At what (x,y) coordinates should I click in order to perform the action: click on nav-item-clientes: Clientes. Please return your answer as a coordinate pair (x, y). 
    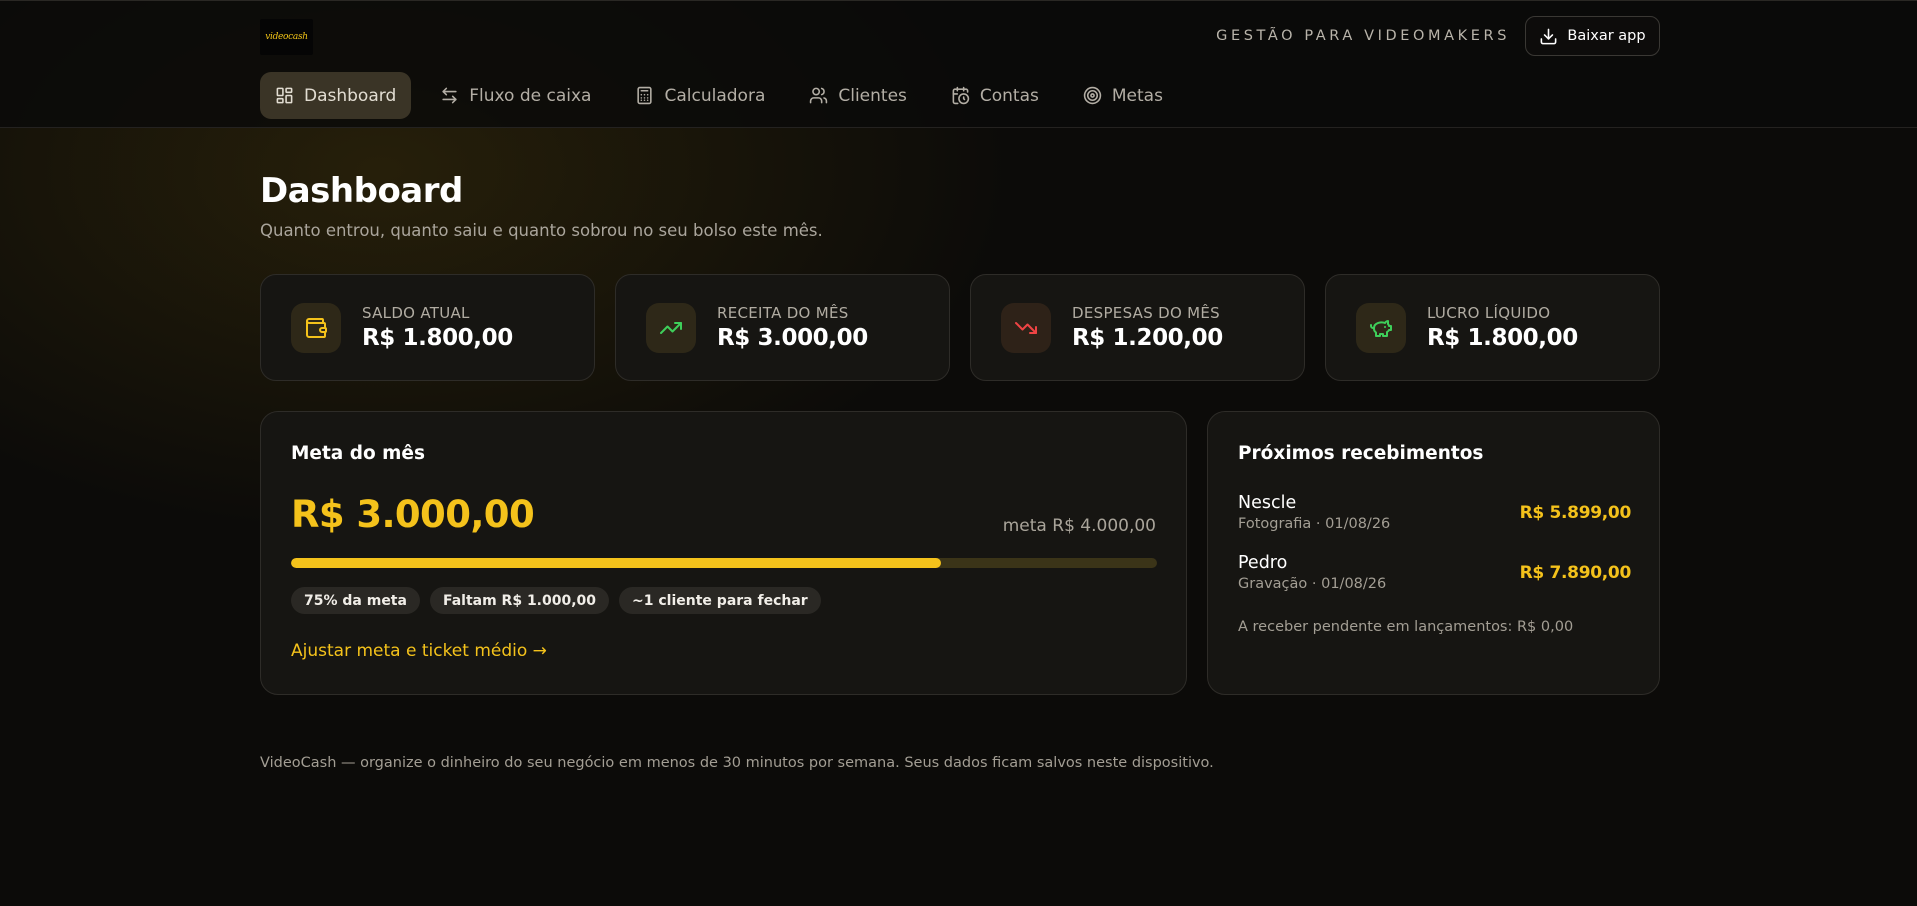
    Looking at the image, I should click on (858, 95).